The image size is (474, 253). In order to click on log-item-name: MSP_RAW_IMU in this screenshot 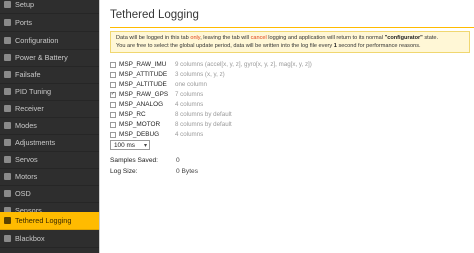, I will do `click(143, 64)`.